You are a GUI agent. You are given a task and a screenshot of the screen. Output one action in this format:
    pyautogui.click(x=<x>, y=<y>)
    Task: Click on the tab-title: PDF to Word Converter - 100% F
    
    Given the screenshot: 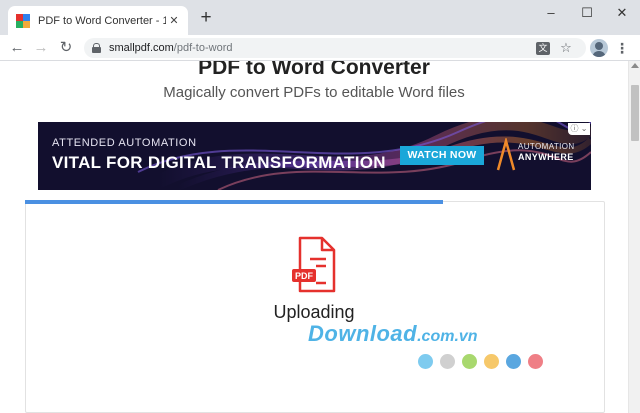 What is the action you would take?
    pyautogui.click(x=102, y=20)
    